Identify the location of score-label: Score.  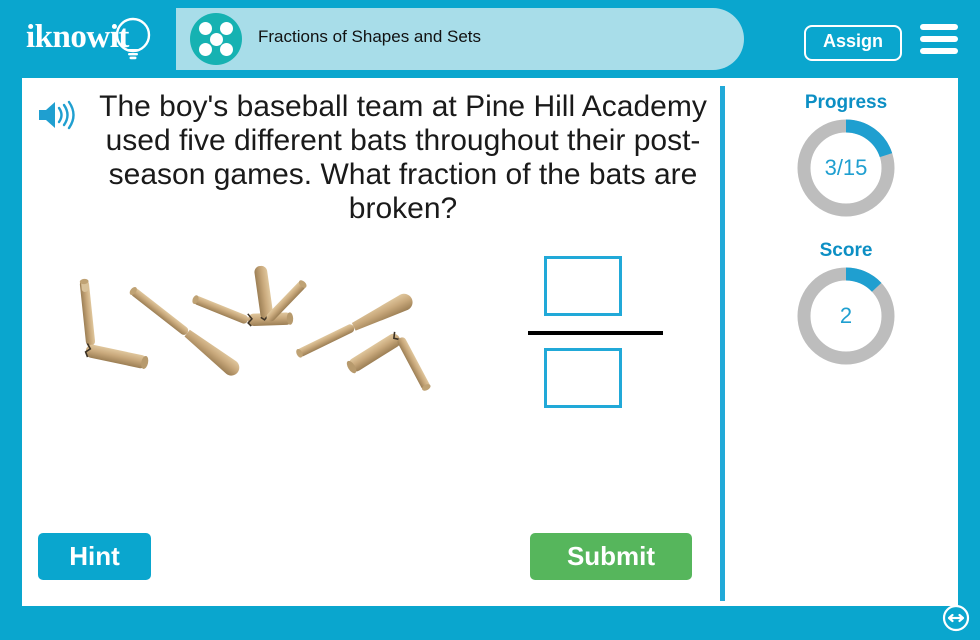
(846, 250).